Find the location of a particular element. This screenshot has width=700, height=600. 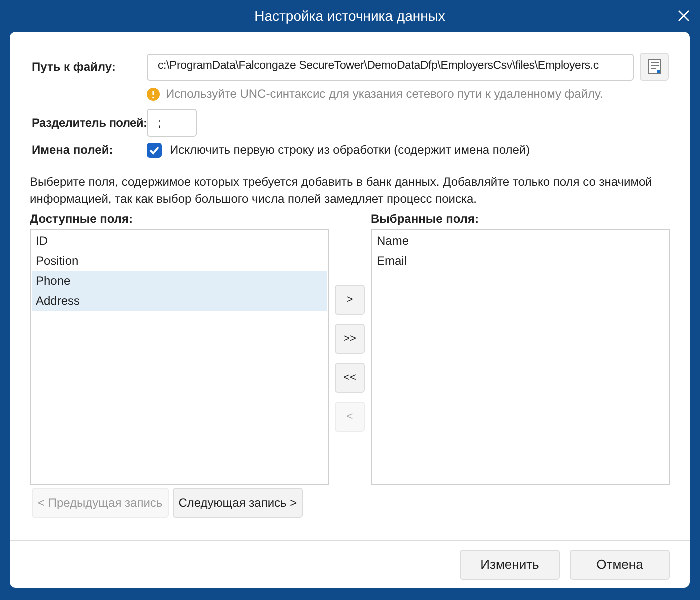

list-item: Position is located at coordinates (179, 261).